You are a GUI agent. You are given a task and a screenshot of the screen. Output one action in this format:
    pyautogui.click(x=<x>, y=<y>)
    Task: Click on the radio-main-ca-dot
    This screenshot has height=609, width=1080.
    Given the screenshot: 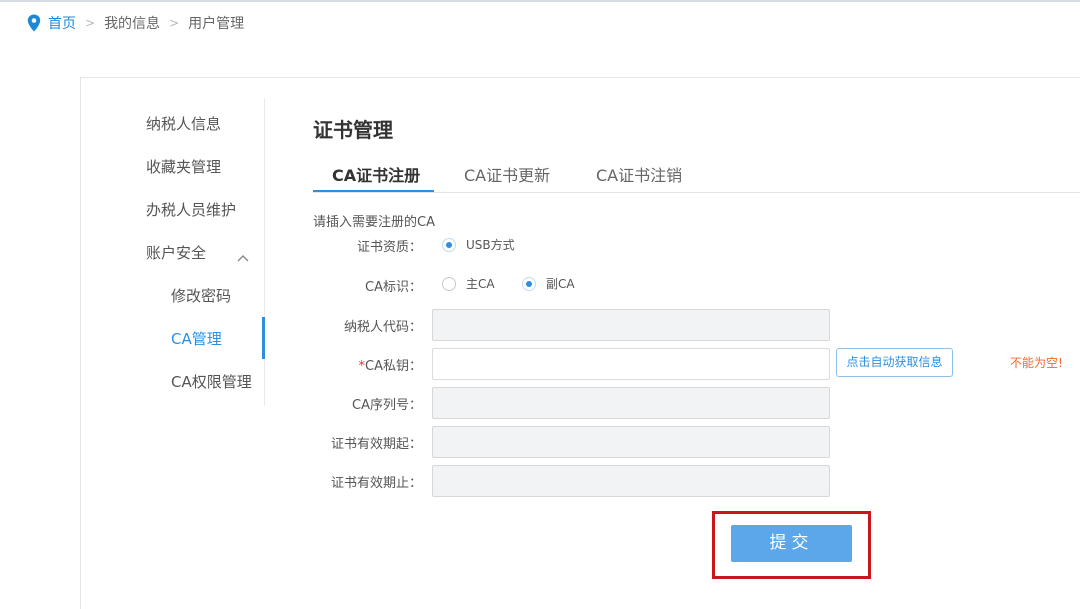 What is the action you would take?
    pyautogui.click(x=449, y=283)
    